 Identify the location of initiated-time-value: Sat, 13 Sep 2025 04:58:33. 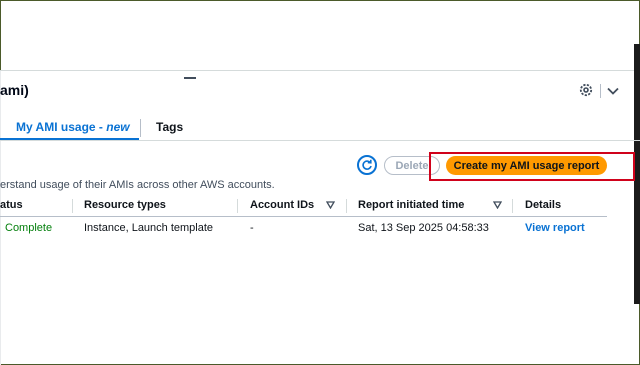
(423, 228).